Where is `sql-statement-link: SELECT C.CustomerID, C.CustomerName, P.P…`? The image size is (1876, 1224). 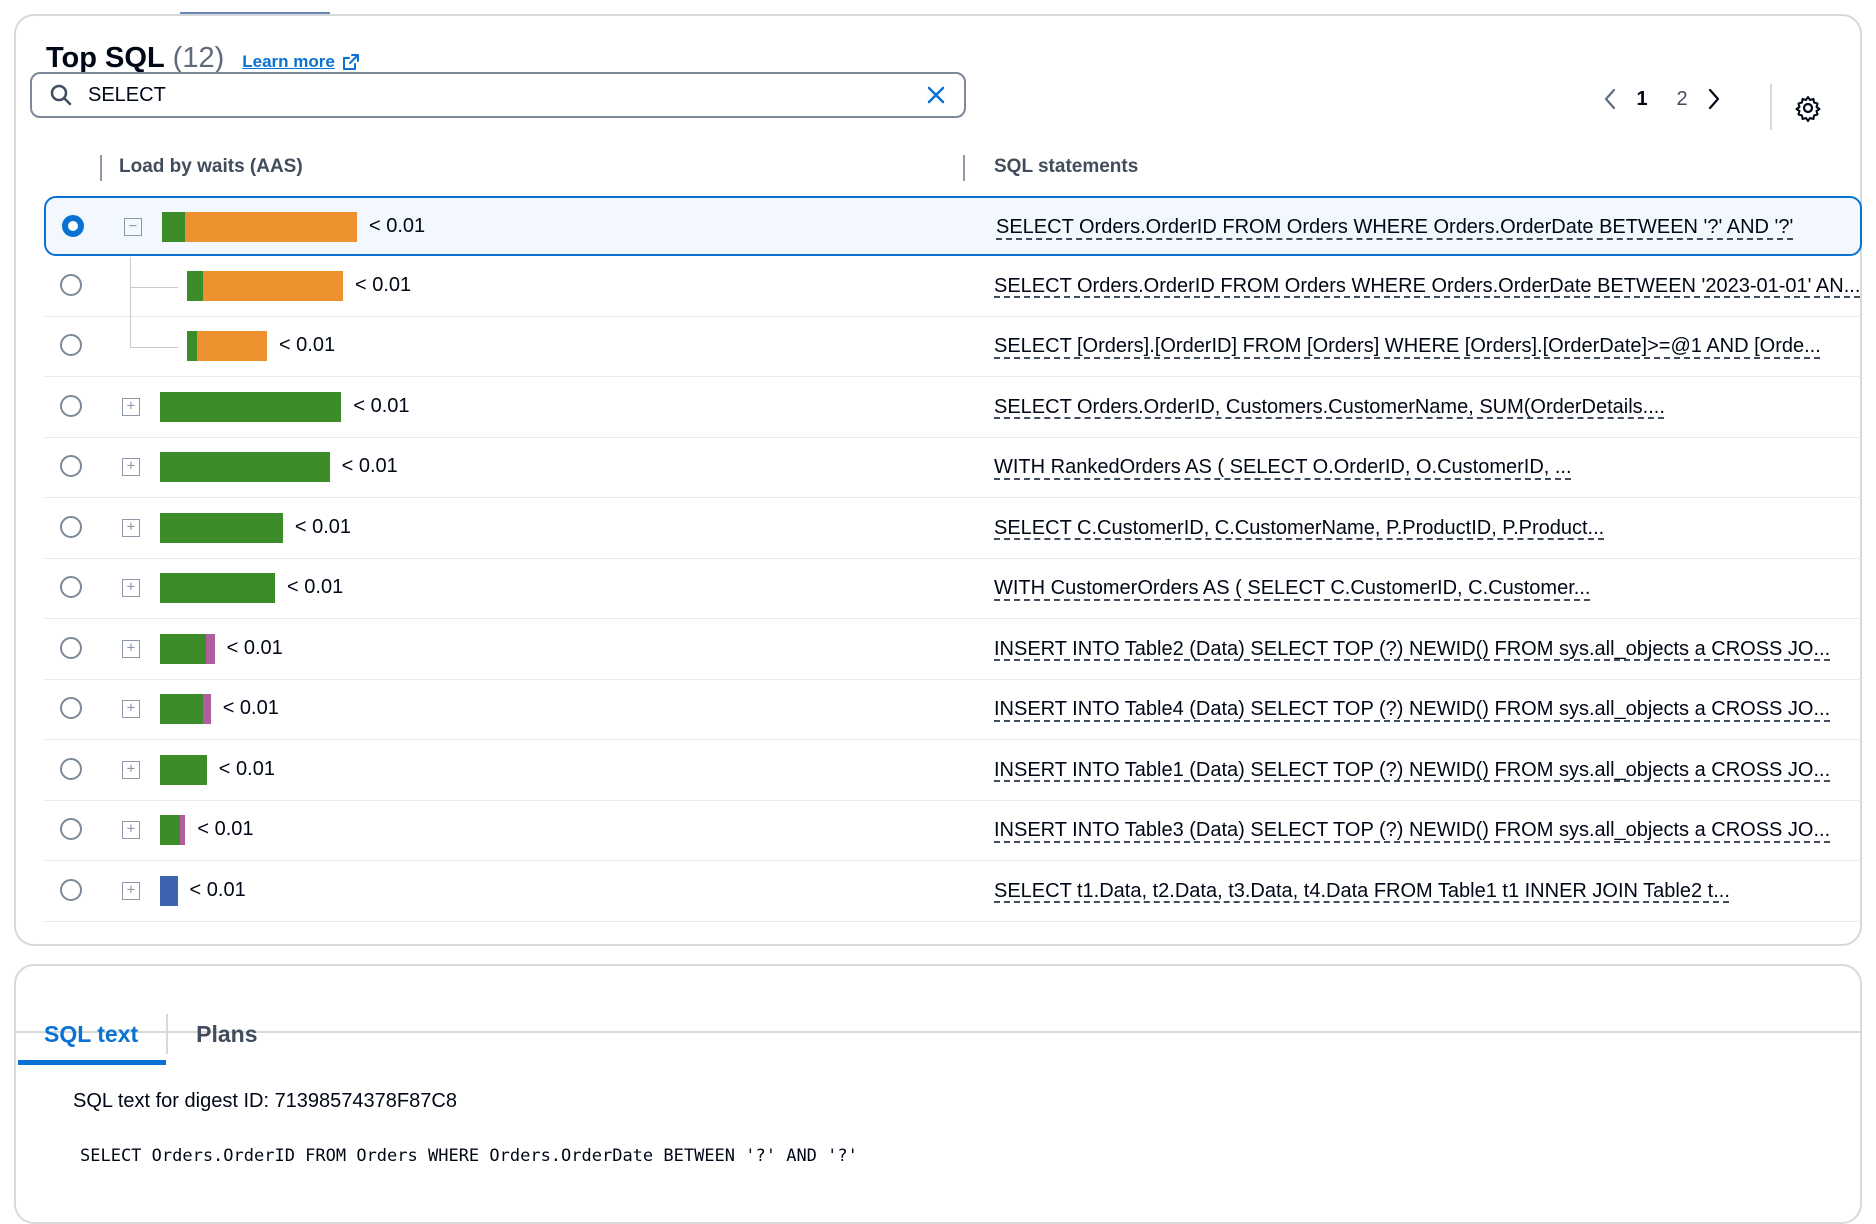
sql-statement-link: SELECT C.CustomerID, C.CustomerName, P.P… is located at coordinates (1299, 528).